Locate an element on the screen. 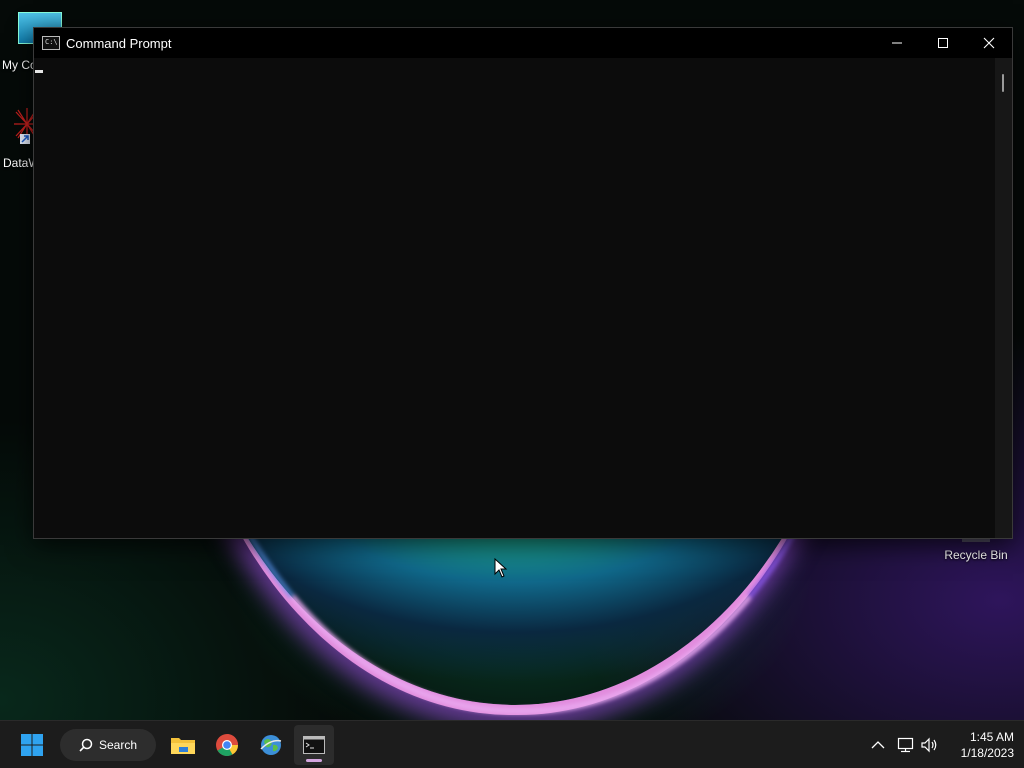 This screenshot has width=1024, height=768. speaker-icon is located at coordinates (929, 745).